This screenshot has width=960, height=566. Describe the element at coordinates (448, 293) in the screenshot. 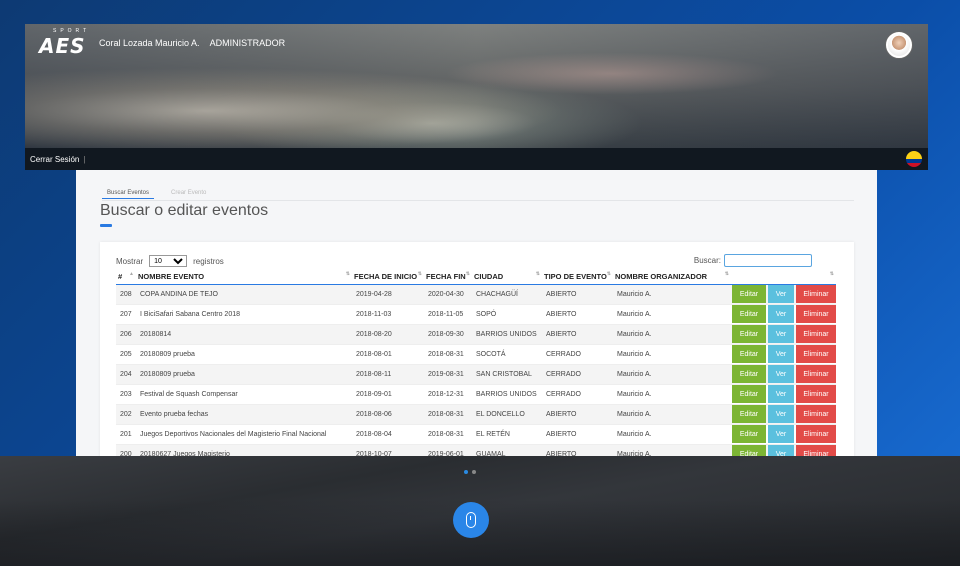

I see `cell-end-date: 2020-04-30` at that location.